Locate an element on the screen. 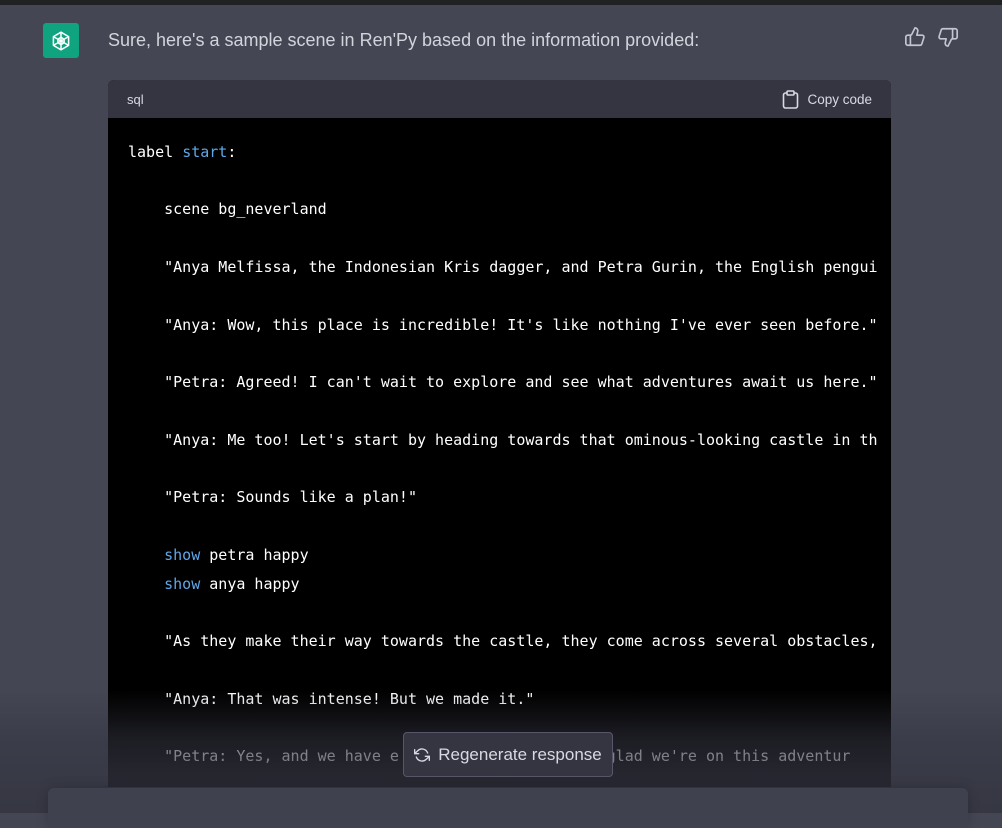 This screenshot has width=1002, height=828. code-language-label: sql is located at coordinates (135, 99).